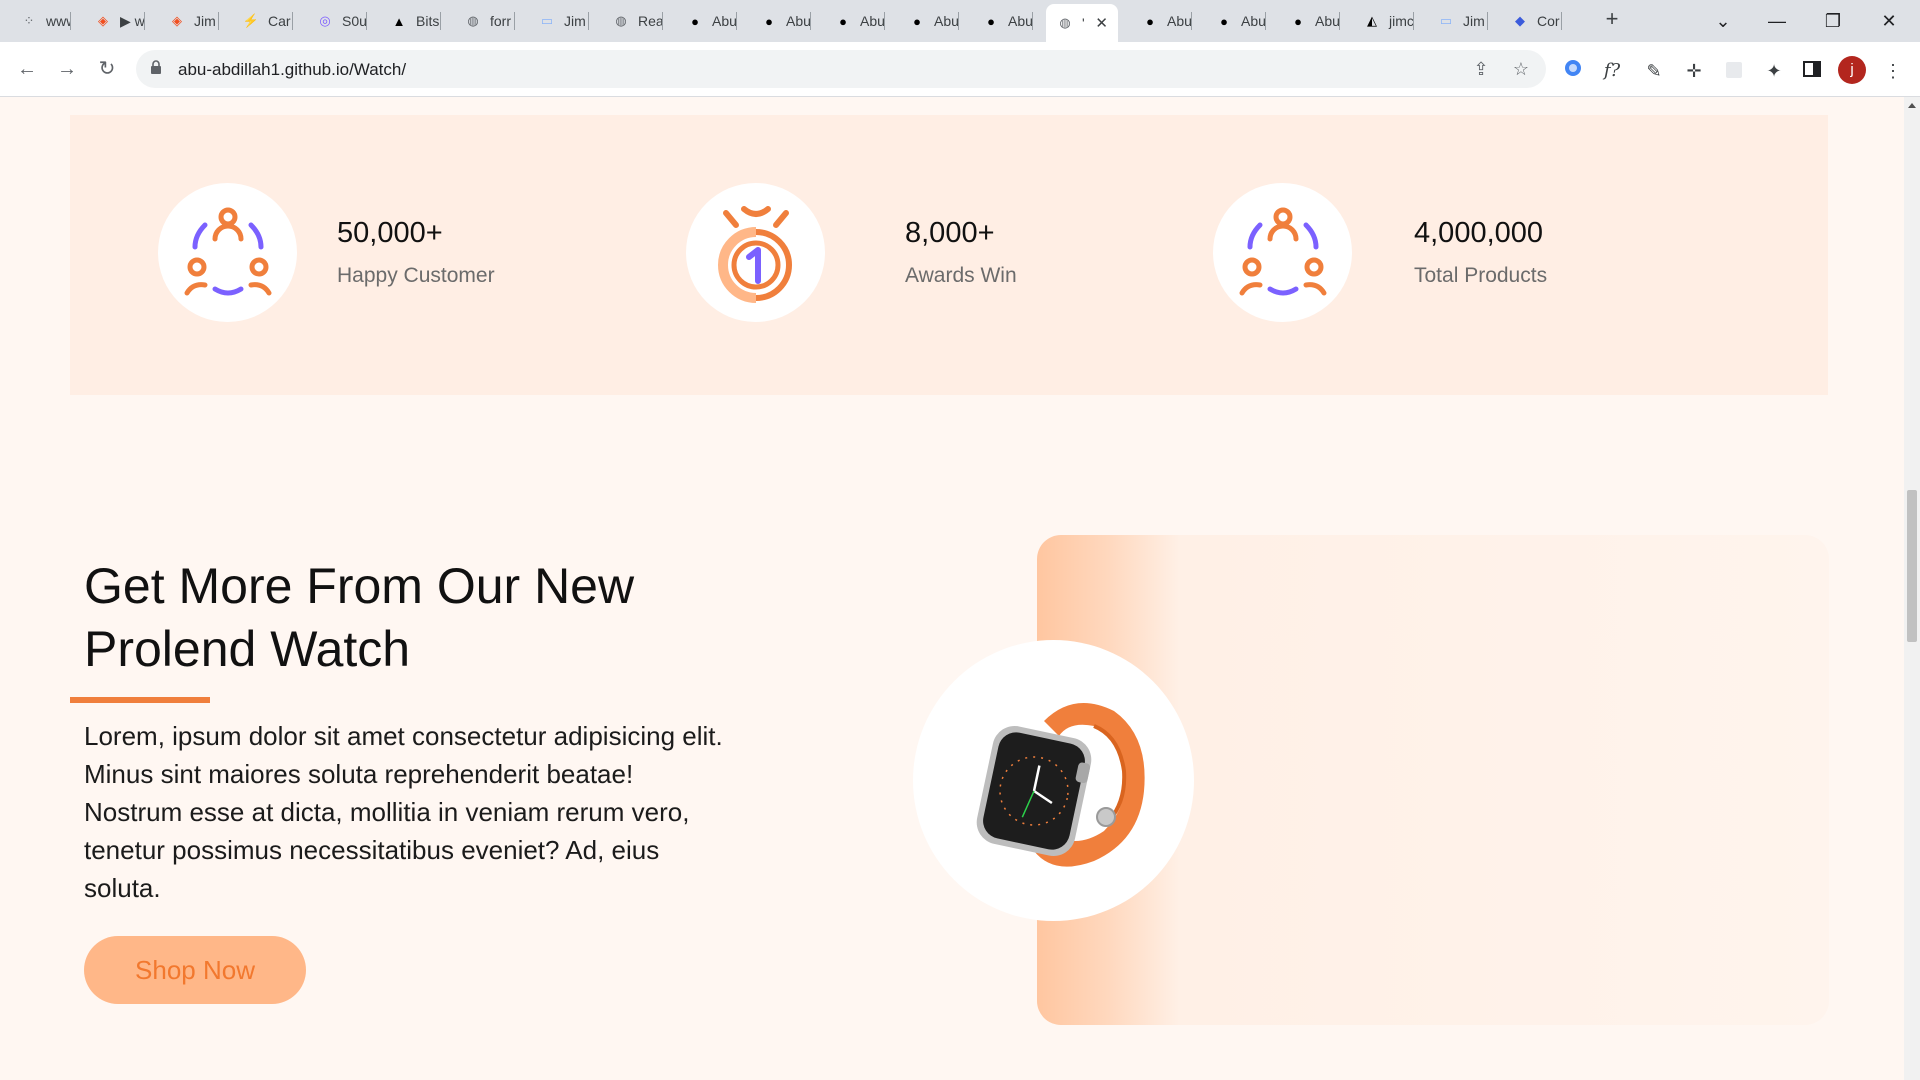  What do you see at coordinates (227, 251) in the screenshot?
I see `people-circle-icon` at bounding box center [227, 251].